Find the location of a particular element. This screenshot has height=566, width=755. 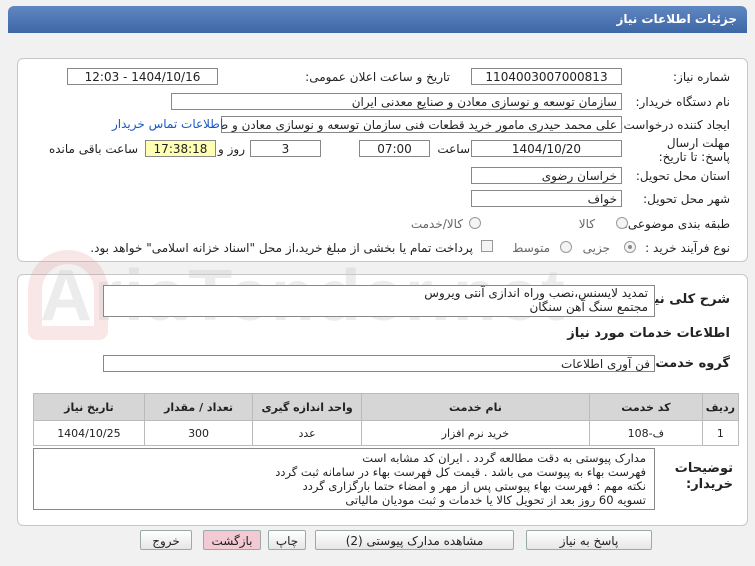

buyer-org-label: نام دستگاه خریدار: is located at coordinates (683, 102).